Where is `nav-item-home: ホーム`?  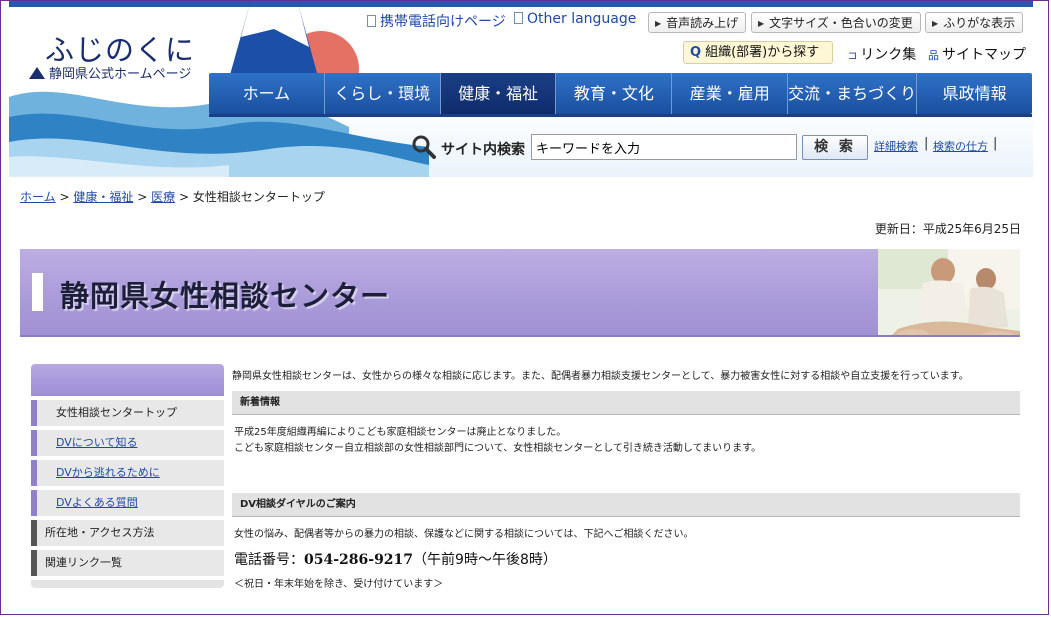
nav-item-home: ホーム is located at coordinates (266, 93).